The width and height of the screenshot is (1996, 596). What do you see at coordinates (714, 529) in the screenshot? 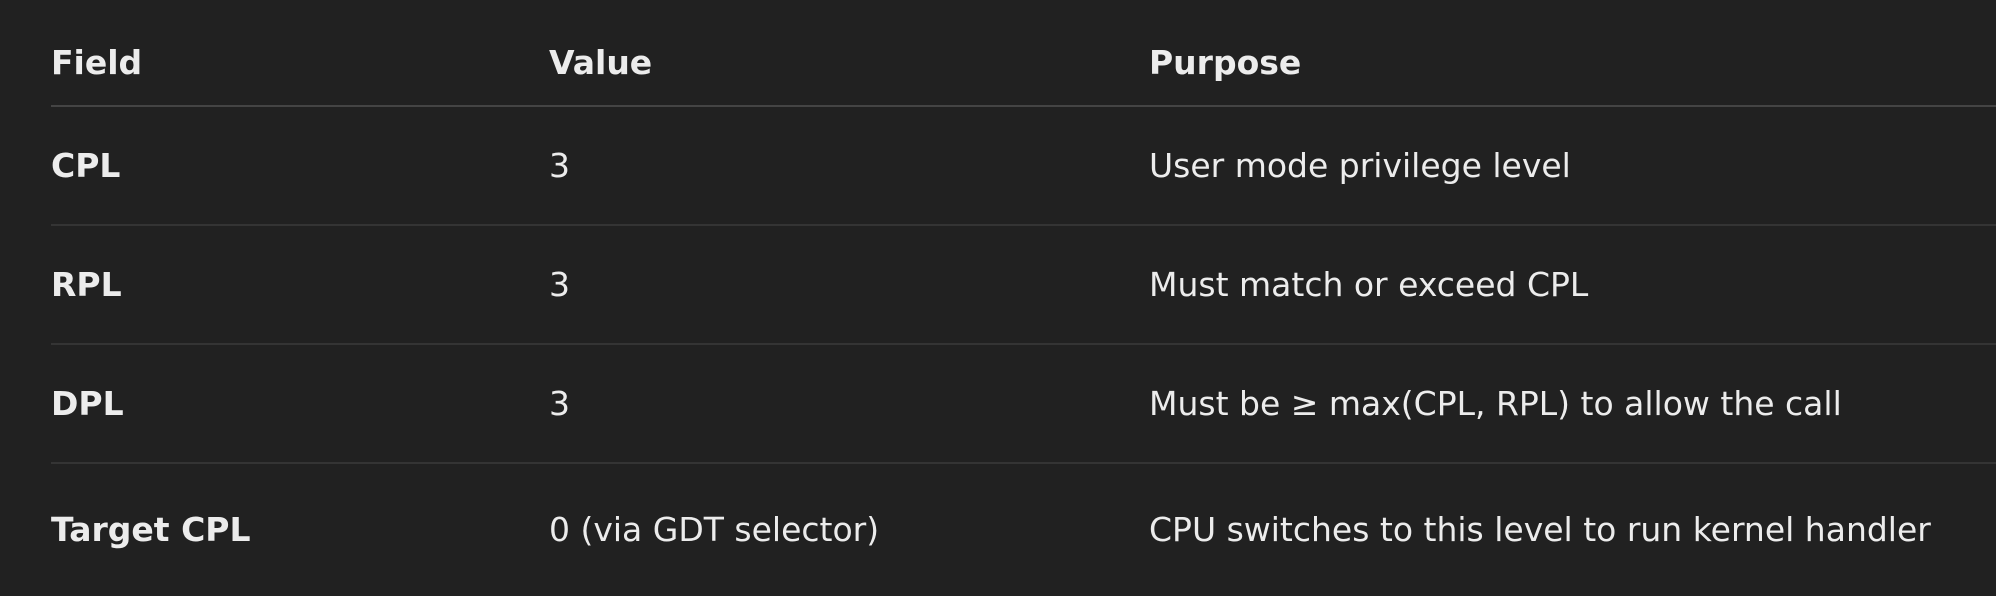
I see `value-cell: 0 (via GDT selector)` at bounding box center [714, 529].